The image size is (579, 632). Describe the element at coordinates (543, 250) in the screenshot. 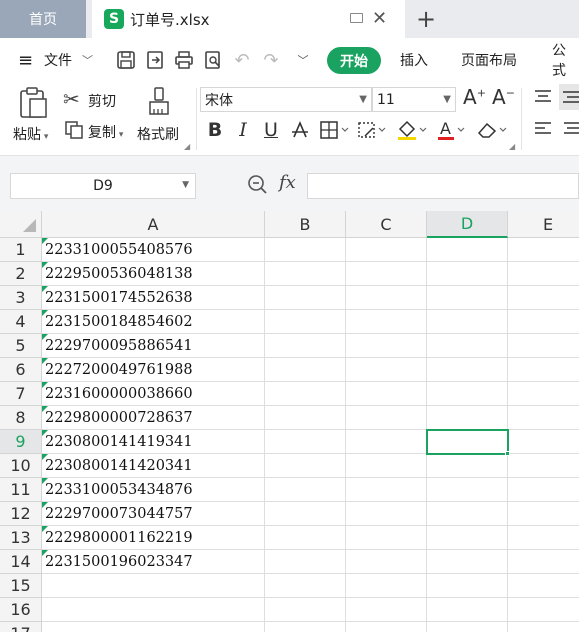

I see `cell-e1` at that location.